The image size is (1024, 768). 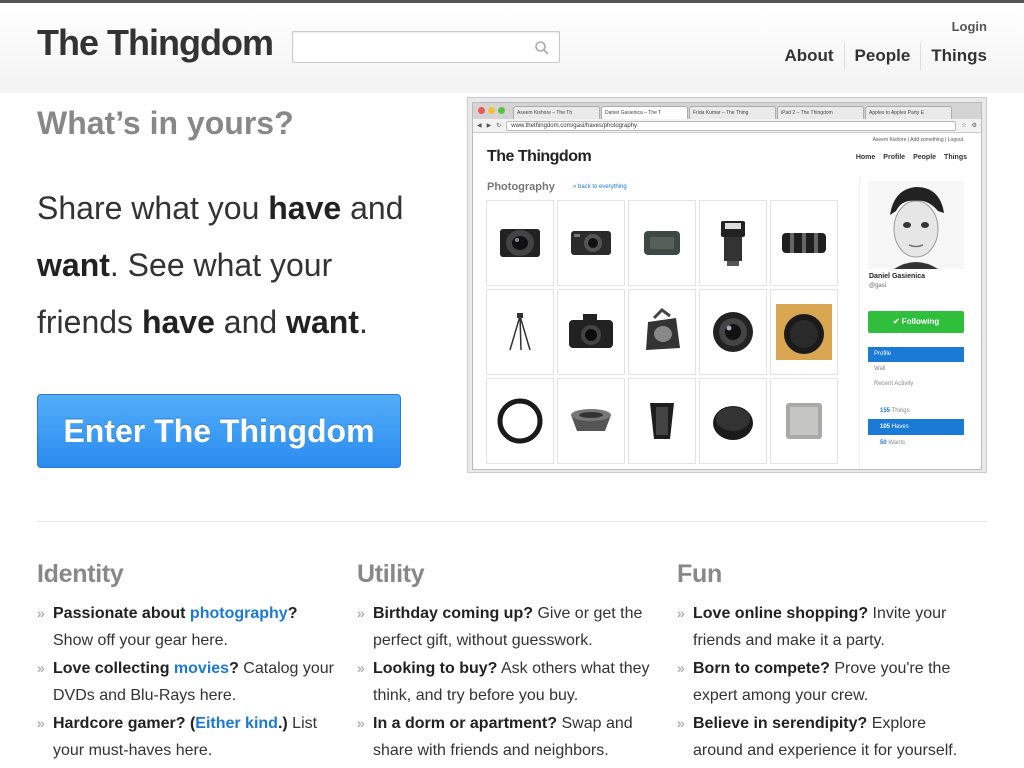 What do you see at coordinates (499, 126) in the screenshot?
I see `reload-icon: ↻` at bounding box center [499, 126].